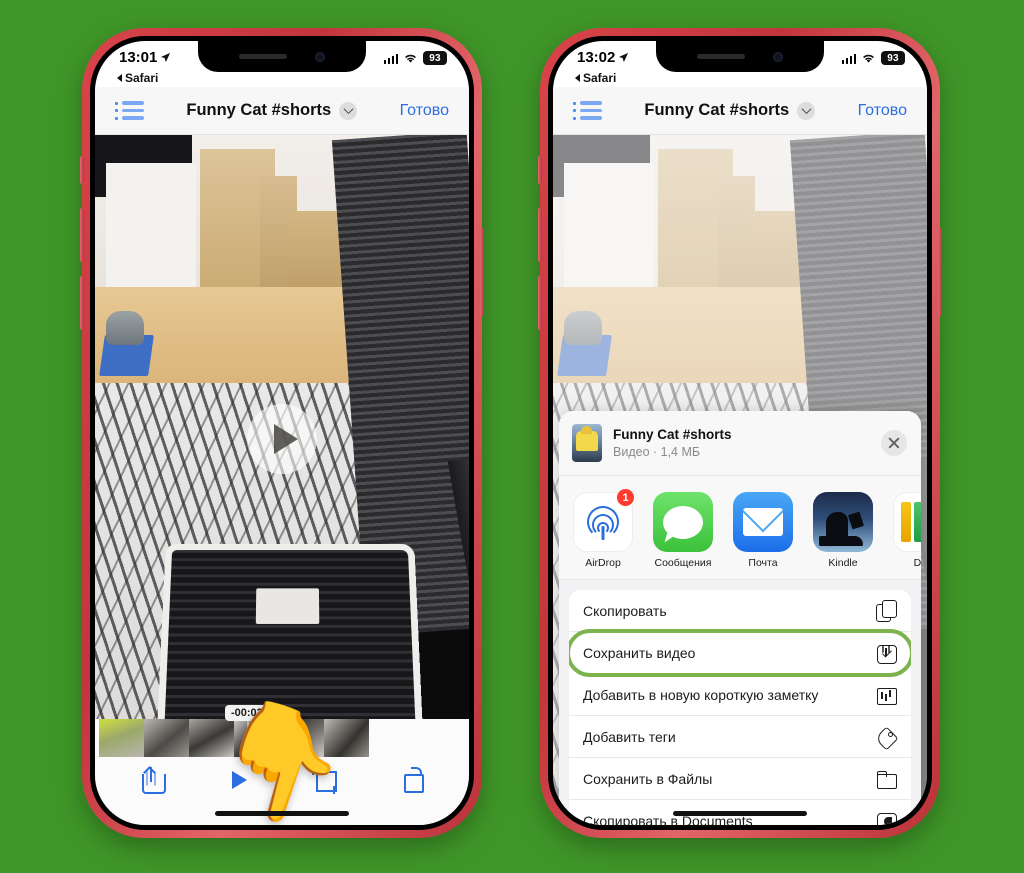  What do you see at coordinates (886, 817) in the screenshot?
I see `documents-app-icon` at bounding box center [886, 817].